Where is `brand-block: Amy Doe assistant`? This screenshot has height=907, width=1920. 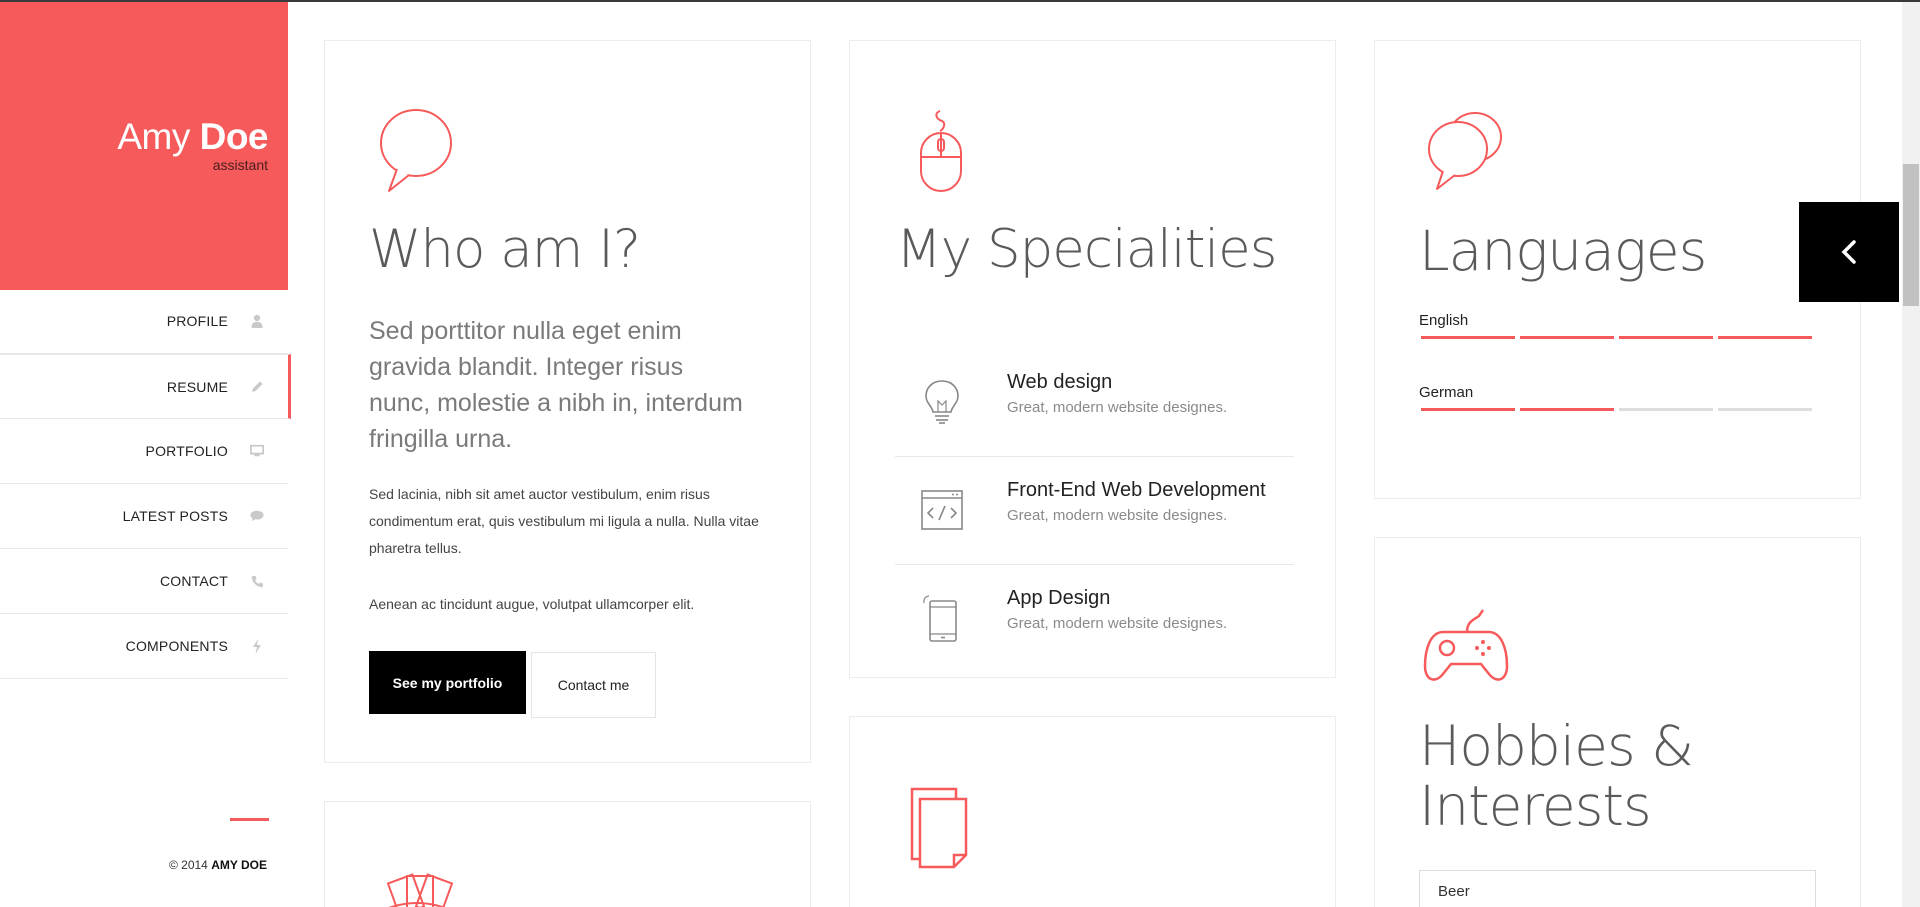 brand-block: Amy Doe assistant is located at coordinates (144, 146).